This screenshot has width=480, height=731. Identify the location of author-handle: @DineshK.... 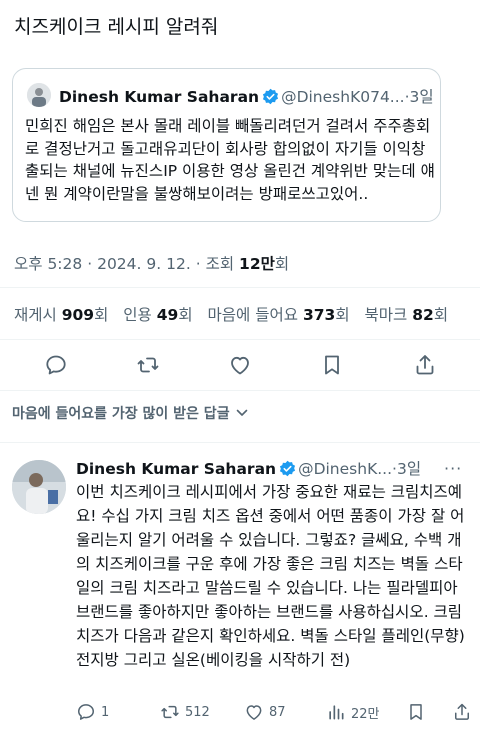
(345, 469).